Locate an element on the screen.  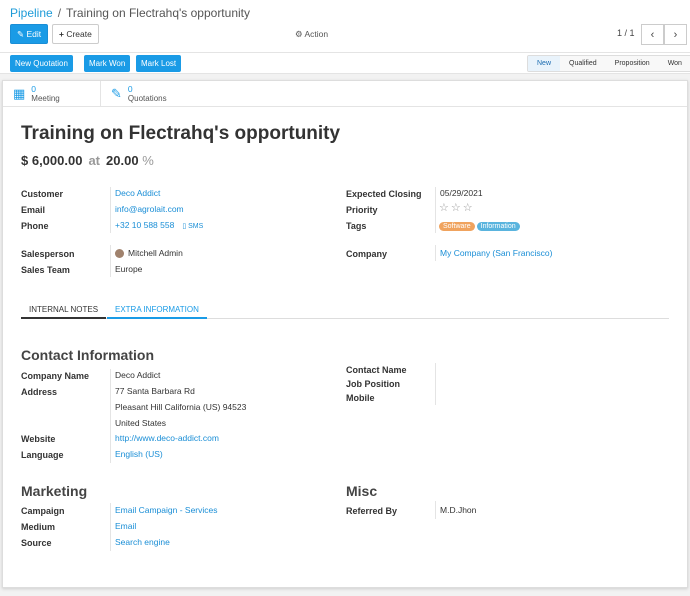
quotations-label: Quotations is located at coordinates (147, 98).